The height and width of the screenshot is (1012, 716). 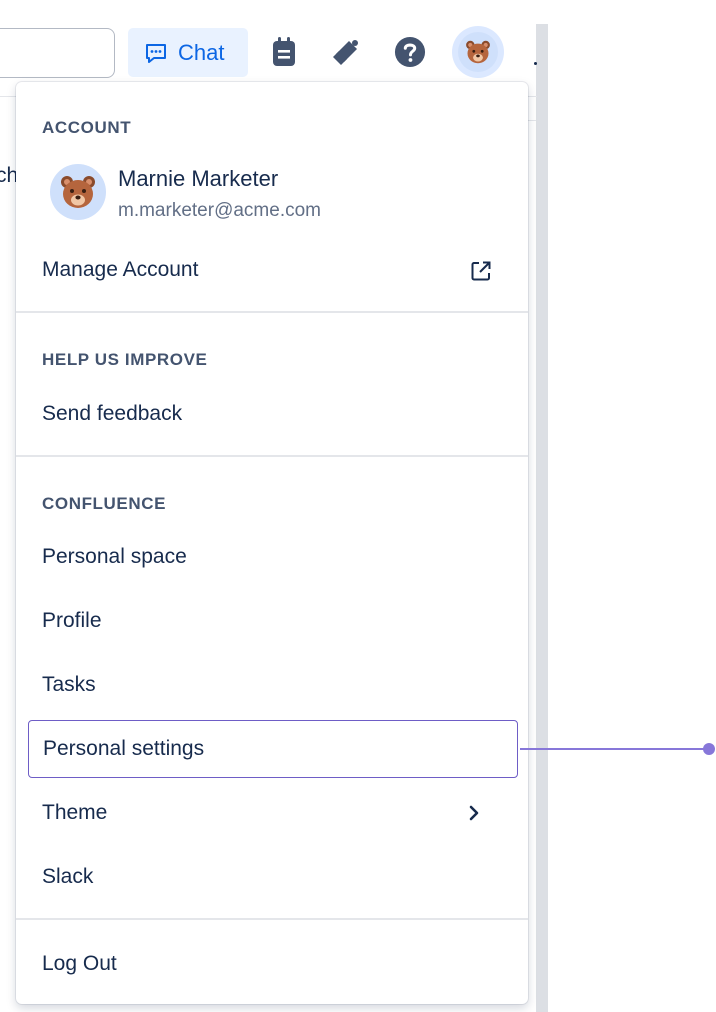 I want to click on help-icon, so click(x=410, y=52).